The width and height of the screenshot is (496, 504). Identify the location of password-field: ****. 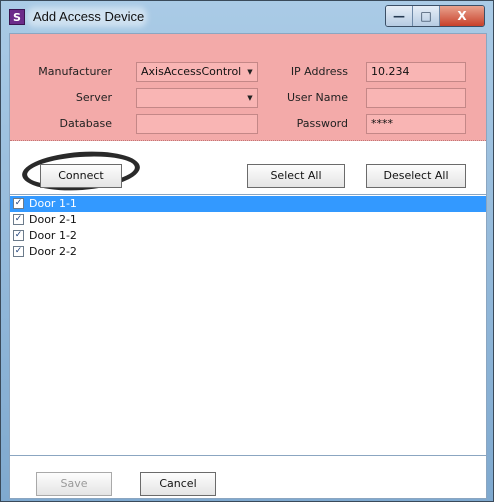
(416, 124).